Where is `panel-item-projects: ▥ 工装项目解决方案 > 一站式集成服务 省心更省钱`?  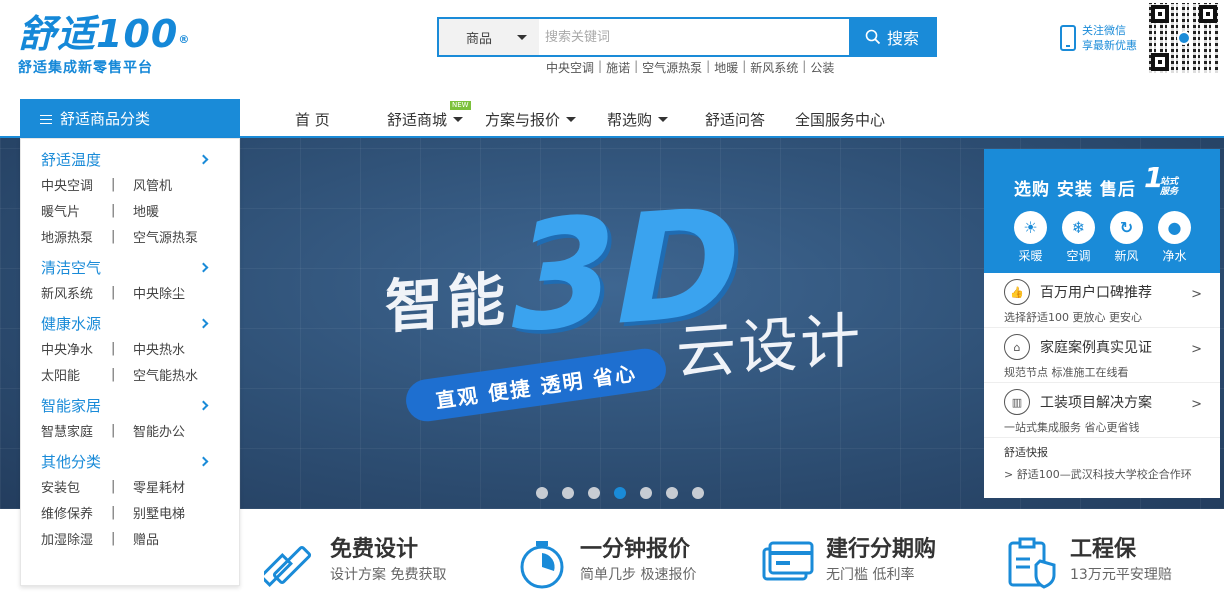 panel-item-projects: ▥ 工装项目解决方案 > 一站式集成服务 省心更省钱 is located at coordinates (1102, 410).